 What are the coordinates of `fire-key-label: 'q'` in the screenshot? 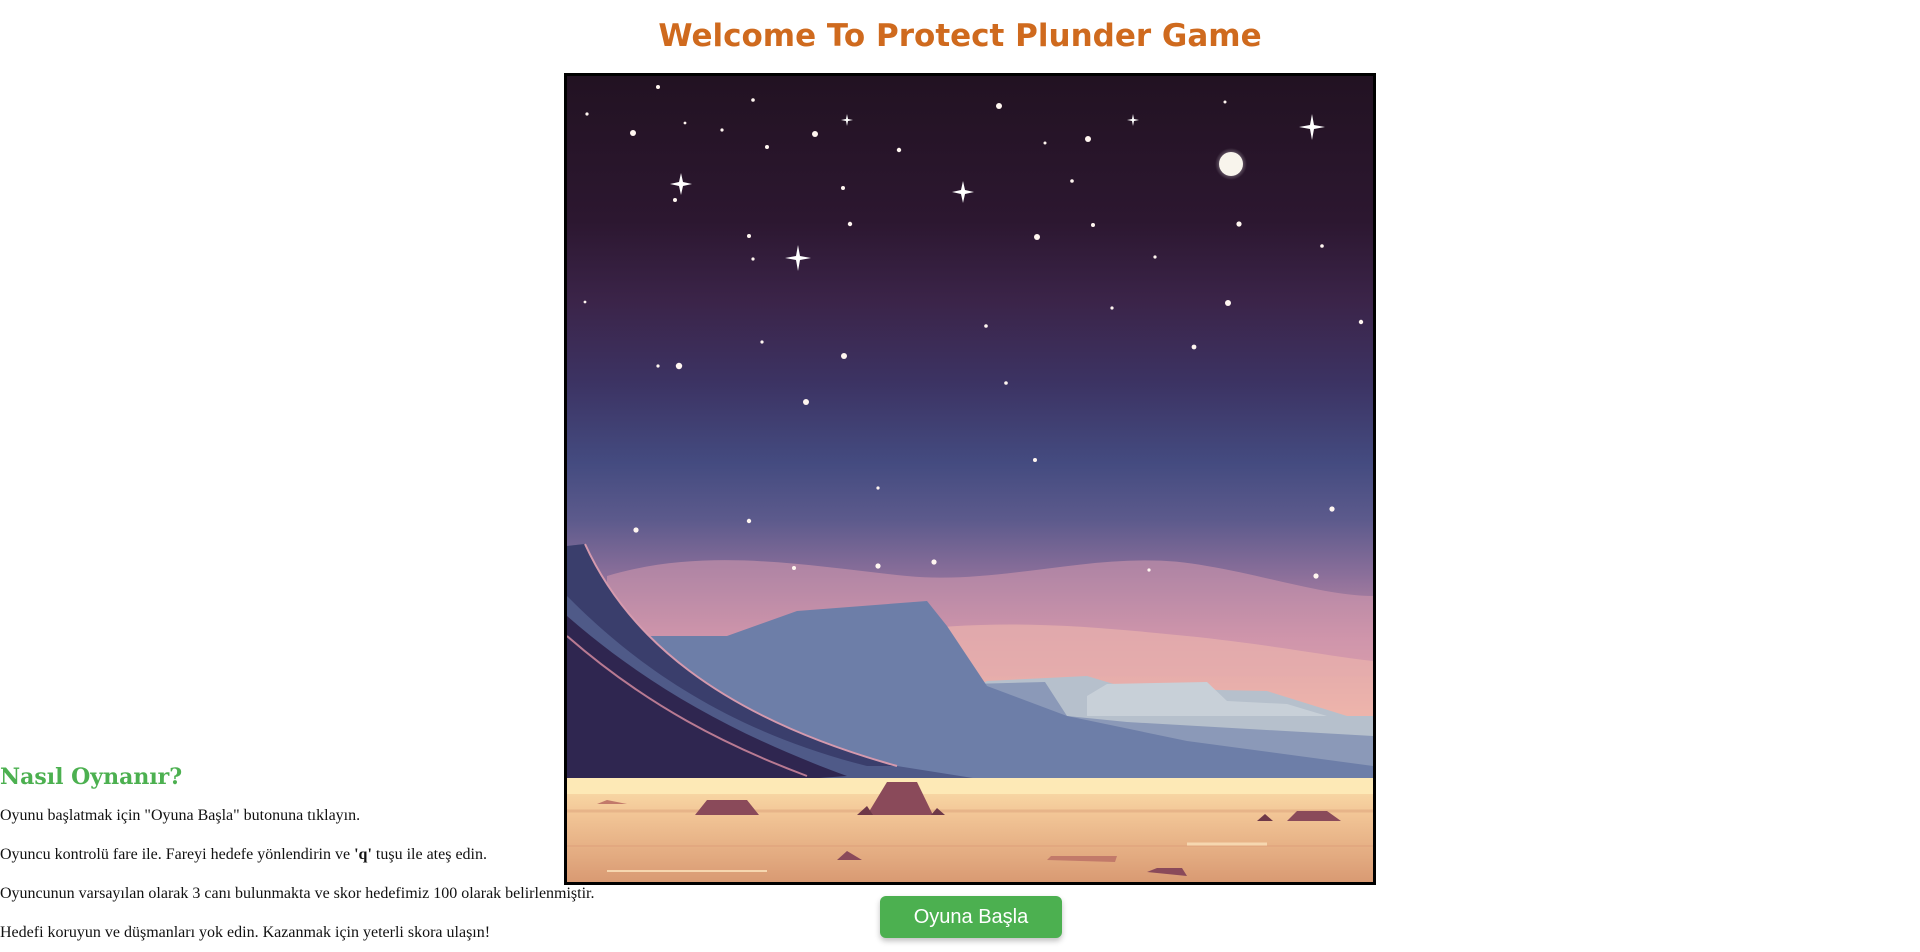 It's located at (363, 854).